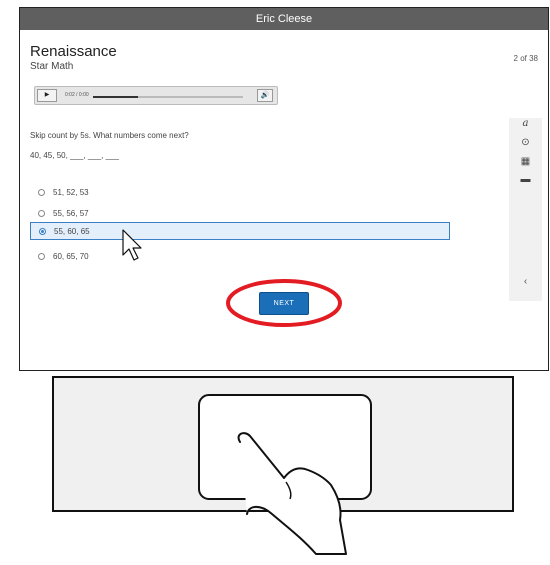 This screenshot has height=565, width=550. What do you see at coordinates (240, 231) in the screenshot?
I see `answer-choice: 55, 60, 65` at bounding box center [240, 231].